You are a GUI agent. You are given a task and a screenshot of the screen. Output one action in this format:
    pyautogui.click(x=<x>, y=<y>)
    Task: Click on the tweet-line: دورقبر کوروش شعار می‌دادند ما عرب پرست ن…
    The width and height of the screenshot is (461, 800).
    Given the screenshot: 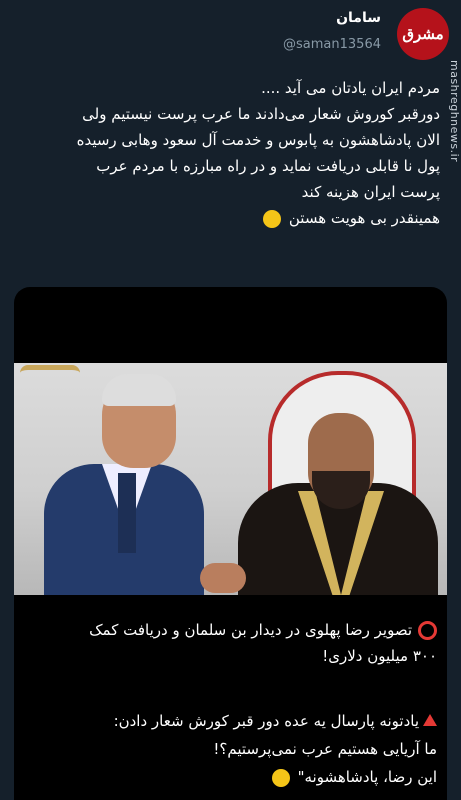 What is the action you would take?
    pyautogui.click(x=261, y=114)
    